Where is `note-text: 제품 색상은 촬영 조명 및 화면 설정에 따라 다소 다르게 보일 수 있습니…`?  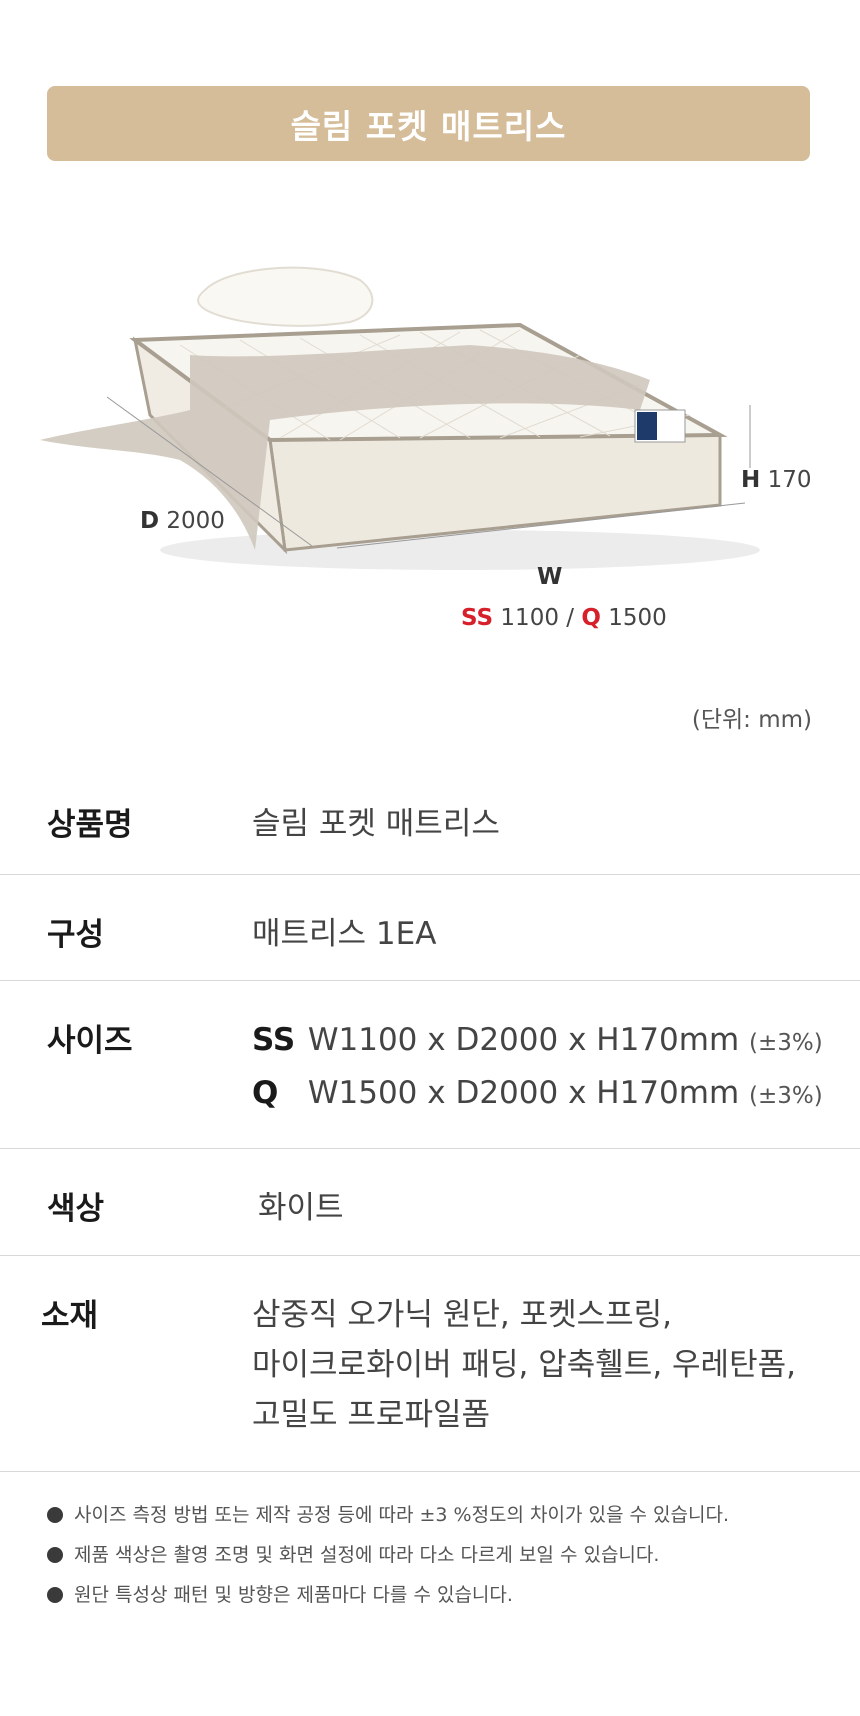
note-text: 제품 색상은 촬영 조명 및 화면 설정에 따라 다소 다르게 보일 수 있습니… is located at coordinates (367, 1555).